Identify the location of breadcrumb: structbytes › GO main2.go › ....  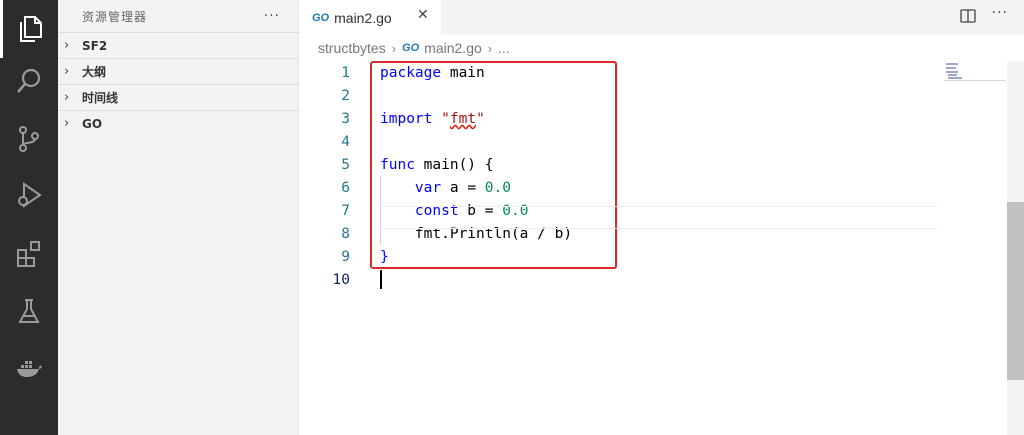
(662, 48).